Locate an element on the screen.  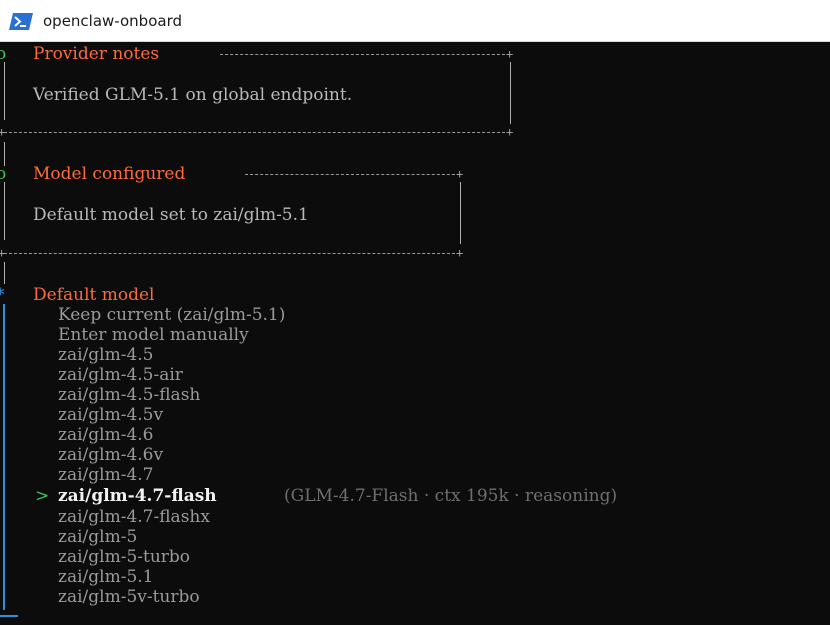
powershell-icon is located at coordinates (21, 21).